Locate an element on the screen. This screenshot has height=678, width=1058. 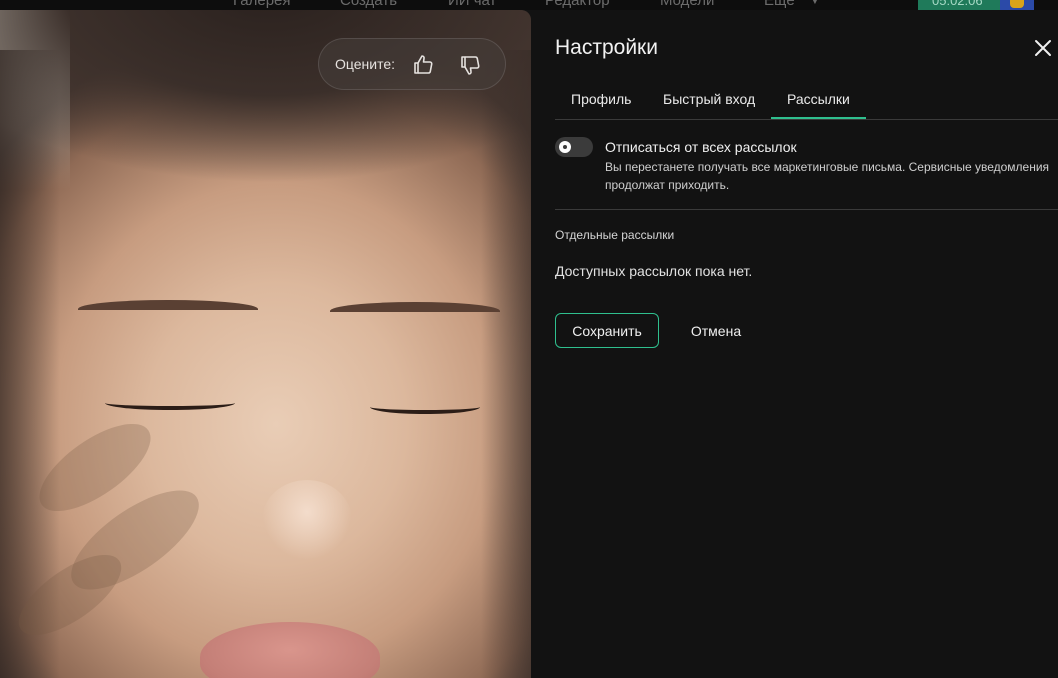
settings-title: Настройки is located at coordinates (606, 47).